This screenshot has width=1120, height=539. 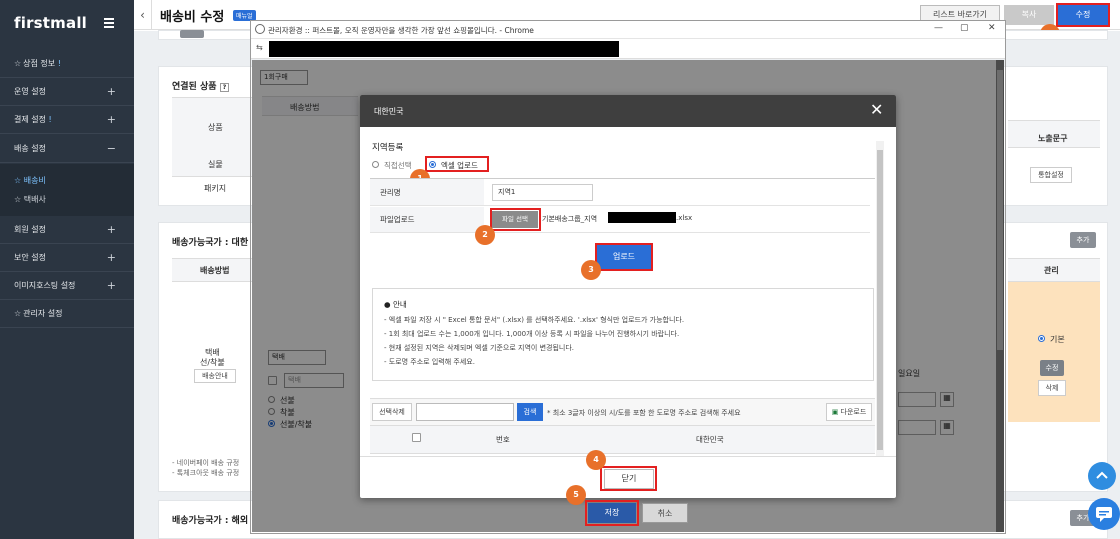 I want to click on search-button: 검색, so click(x=530, y=412).